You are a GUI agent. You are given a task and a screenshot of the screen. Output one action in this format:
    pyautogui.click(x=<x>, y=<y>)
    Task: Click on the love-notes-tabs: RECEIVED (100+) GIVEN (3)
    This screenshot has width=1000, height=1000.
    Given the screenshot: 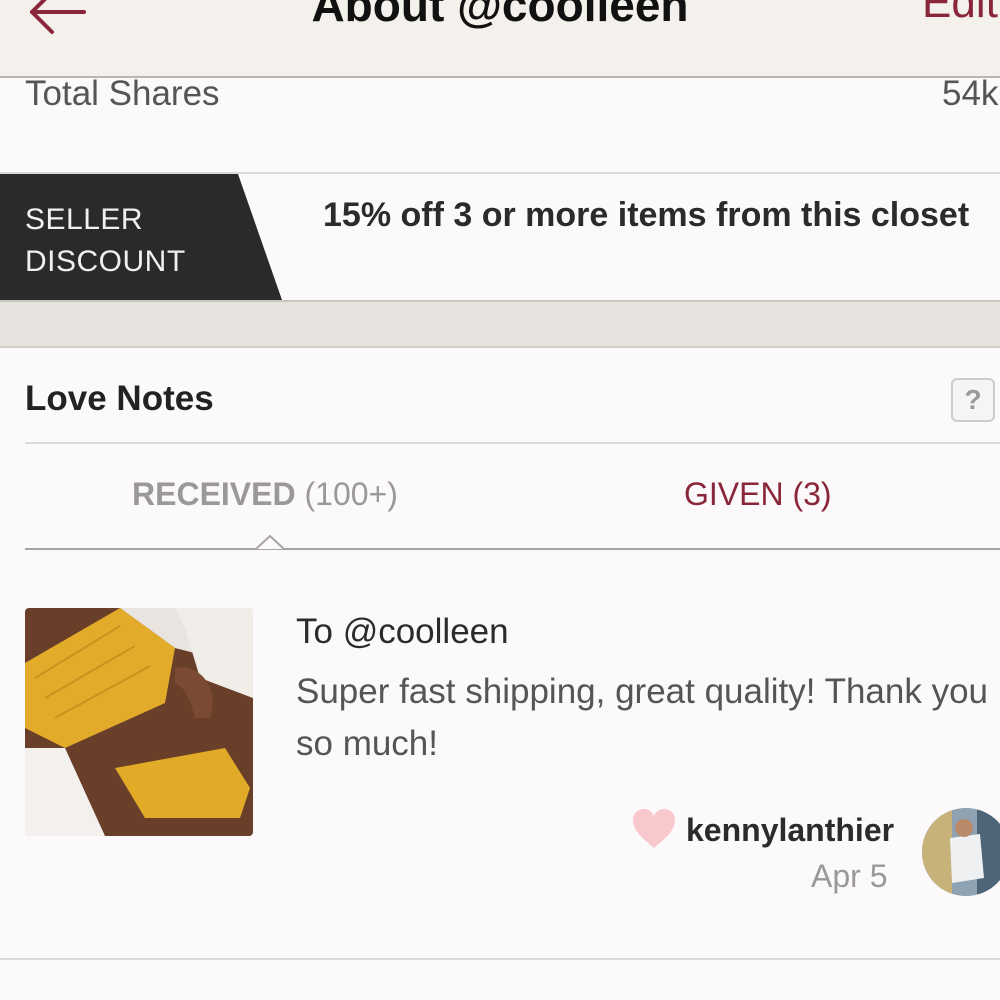 What is the action you would take?
    pyautogui.click(x=512, y=497)
    